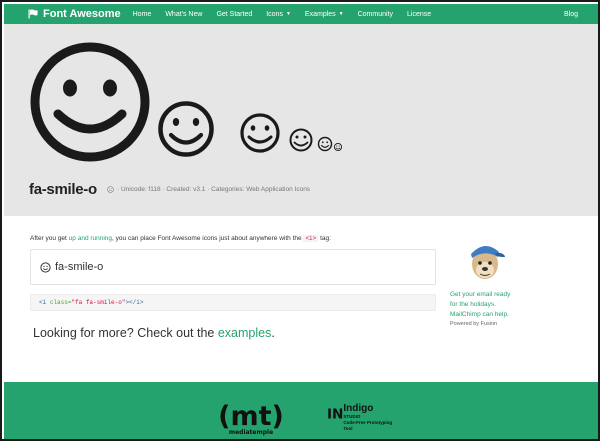 This screenshot has width=600, height=441. Describe the element at coordinates (48, 238) in the screenshot. I see `intro-text-part: After you get` at that location.